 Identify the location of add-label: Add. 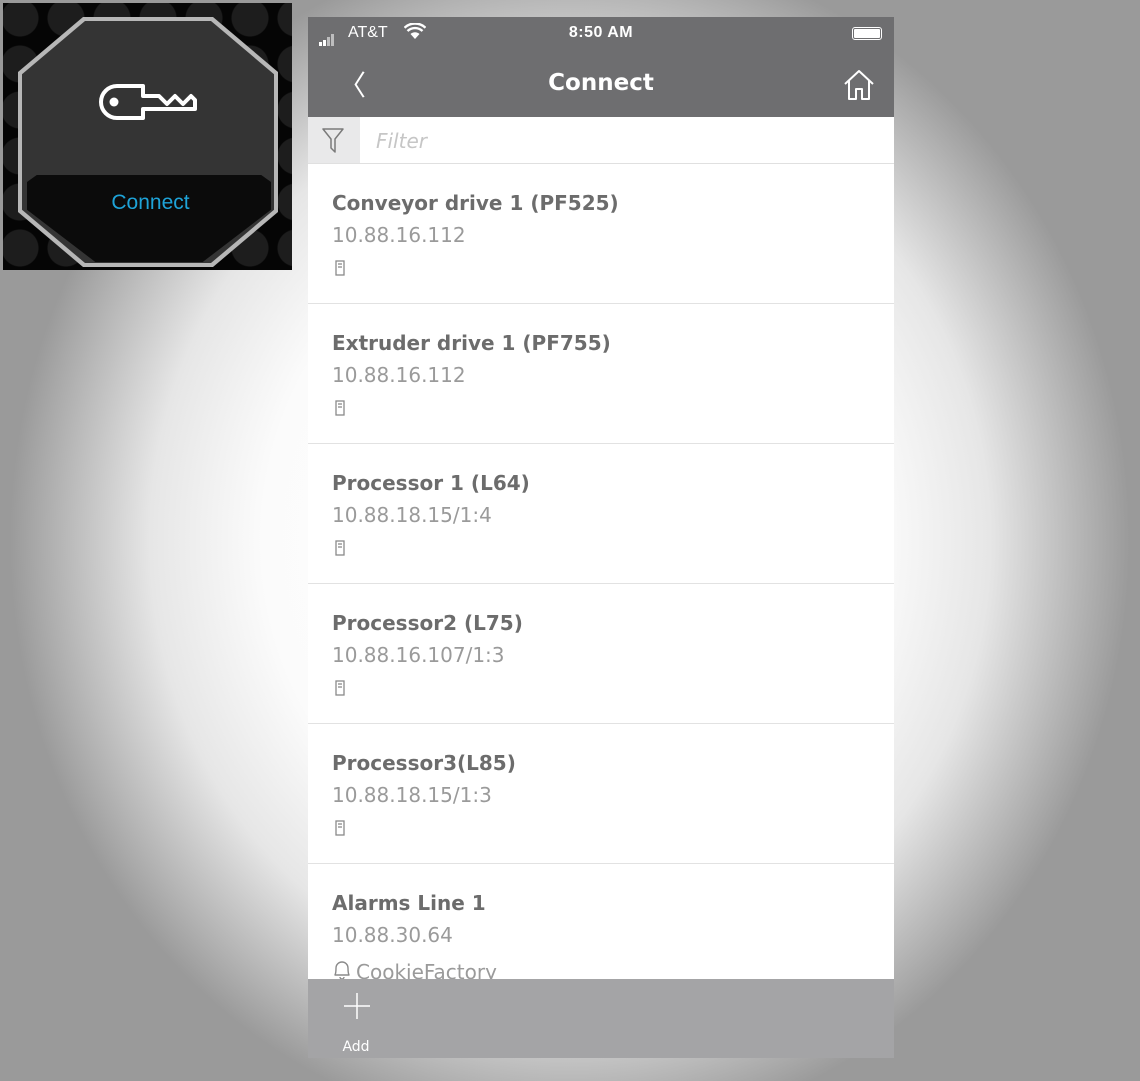
(356, 1047).